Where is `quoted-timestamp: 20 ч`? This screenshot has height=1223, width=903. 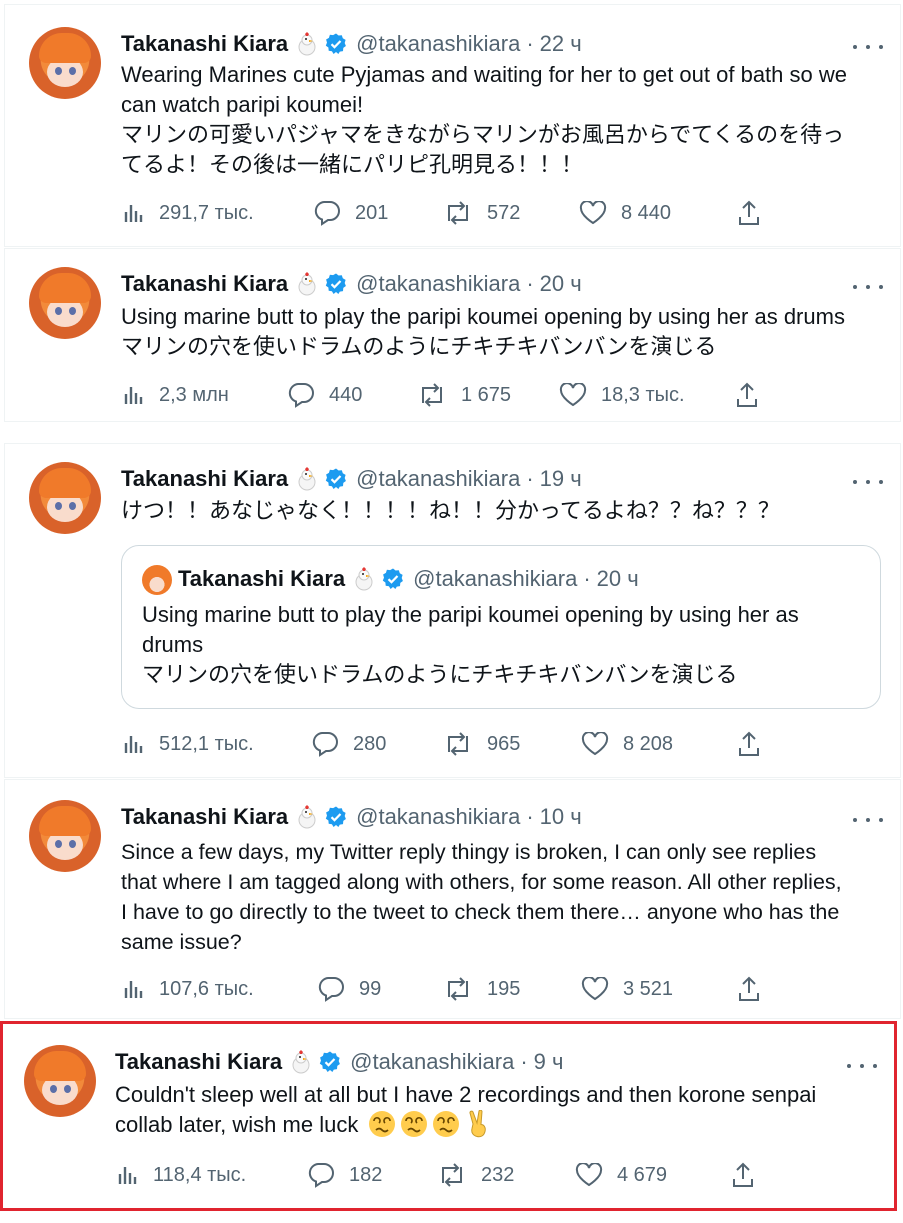
quoted-timestamp: 20 ч is located at coordinates (617, 578).